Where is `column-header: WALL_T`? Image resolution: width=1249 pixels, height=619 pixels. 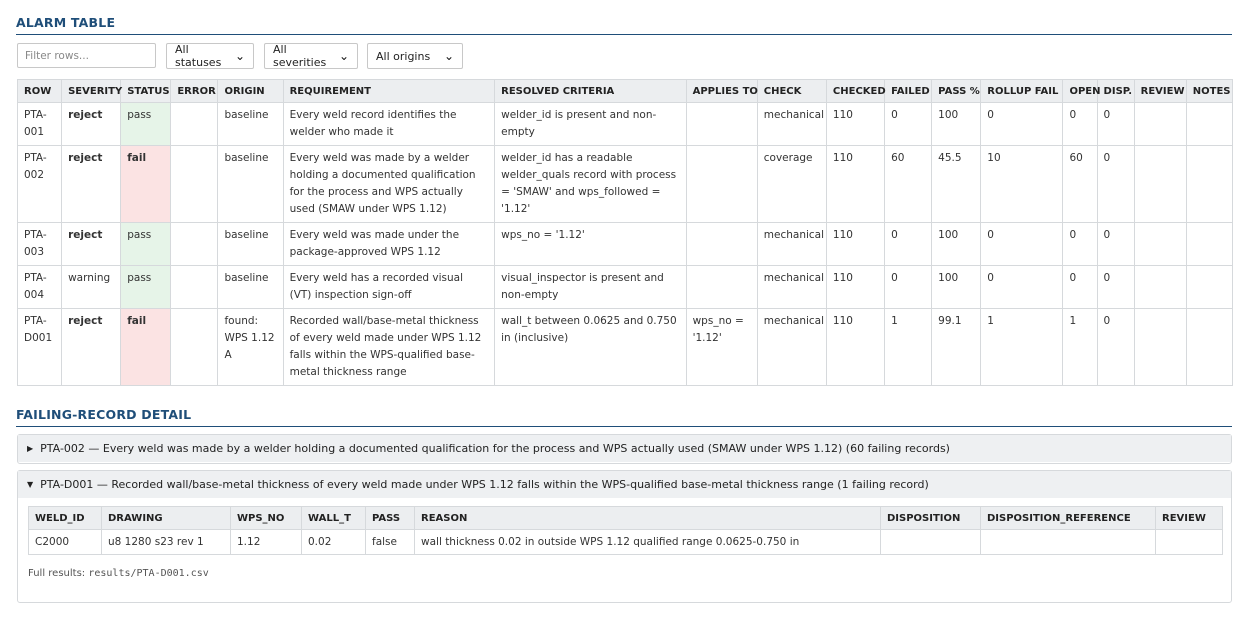 column-header: WALL_T is located at coordinates (333, 518).